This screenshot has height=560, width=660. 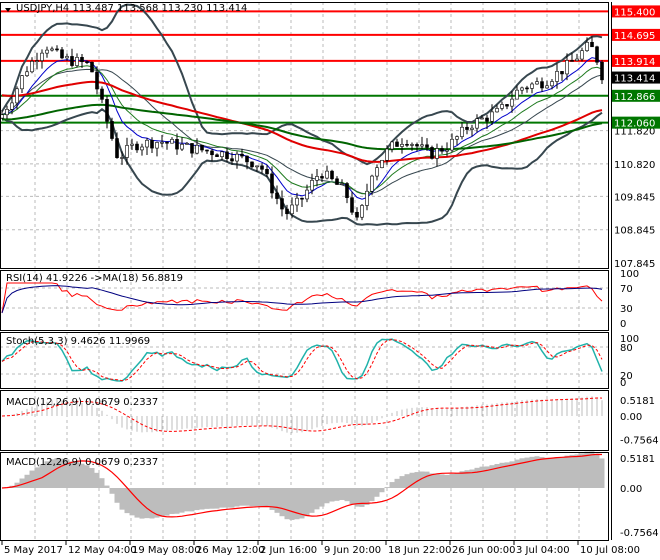 What do you see at coordinates (634, 124) in the screenshot?
I see `level-label: 112.060` at bounding box center [634, 124].